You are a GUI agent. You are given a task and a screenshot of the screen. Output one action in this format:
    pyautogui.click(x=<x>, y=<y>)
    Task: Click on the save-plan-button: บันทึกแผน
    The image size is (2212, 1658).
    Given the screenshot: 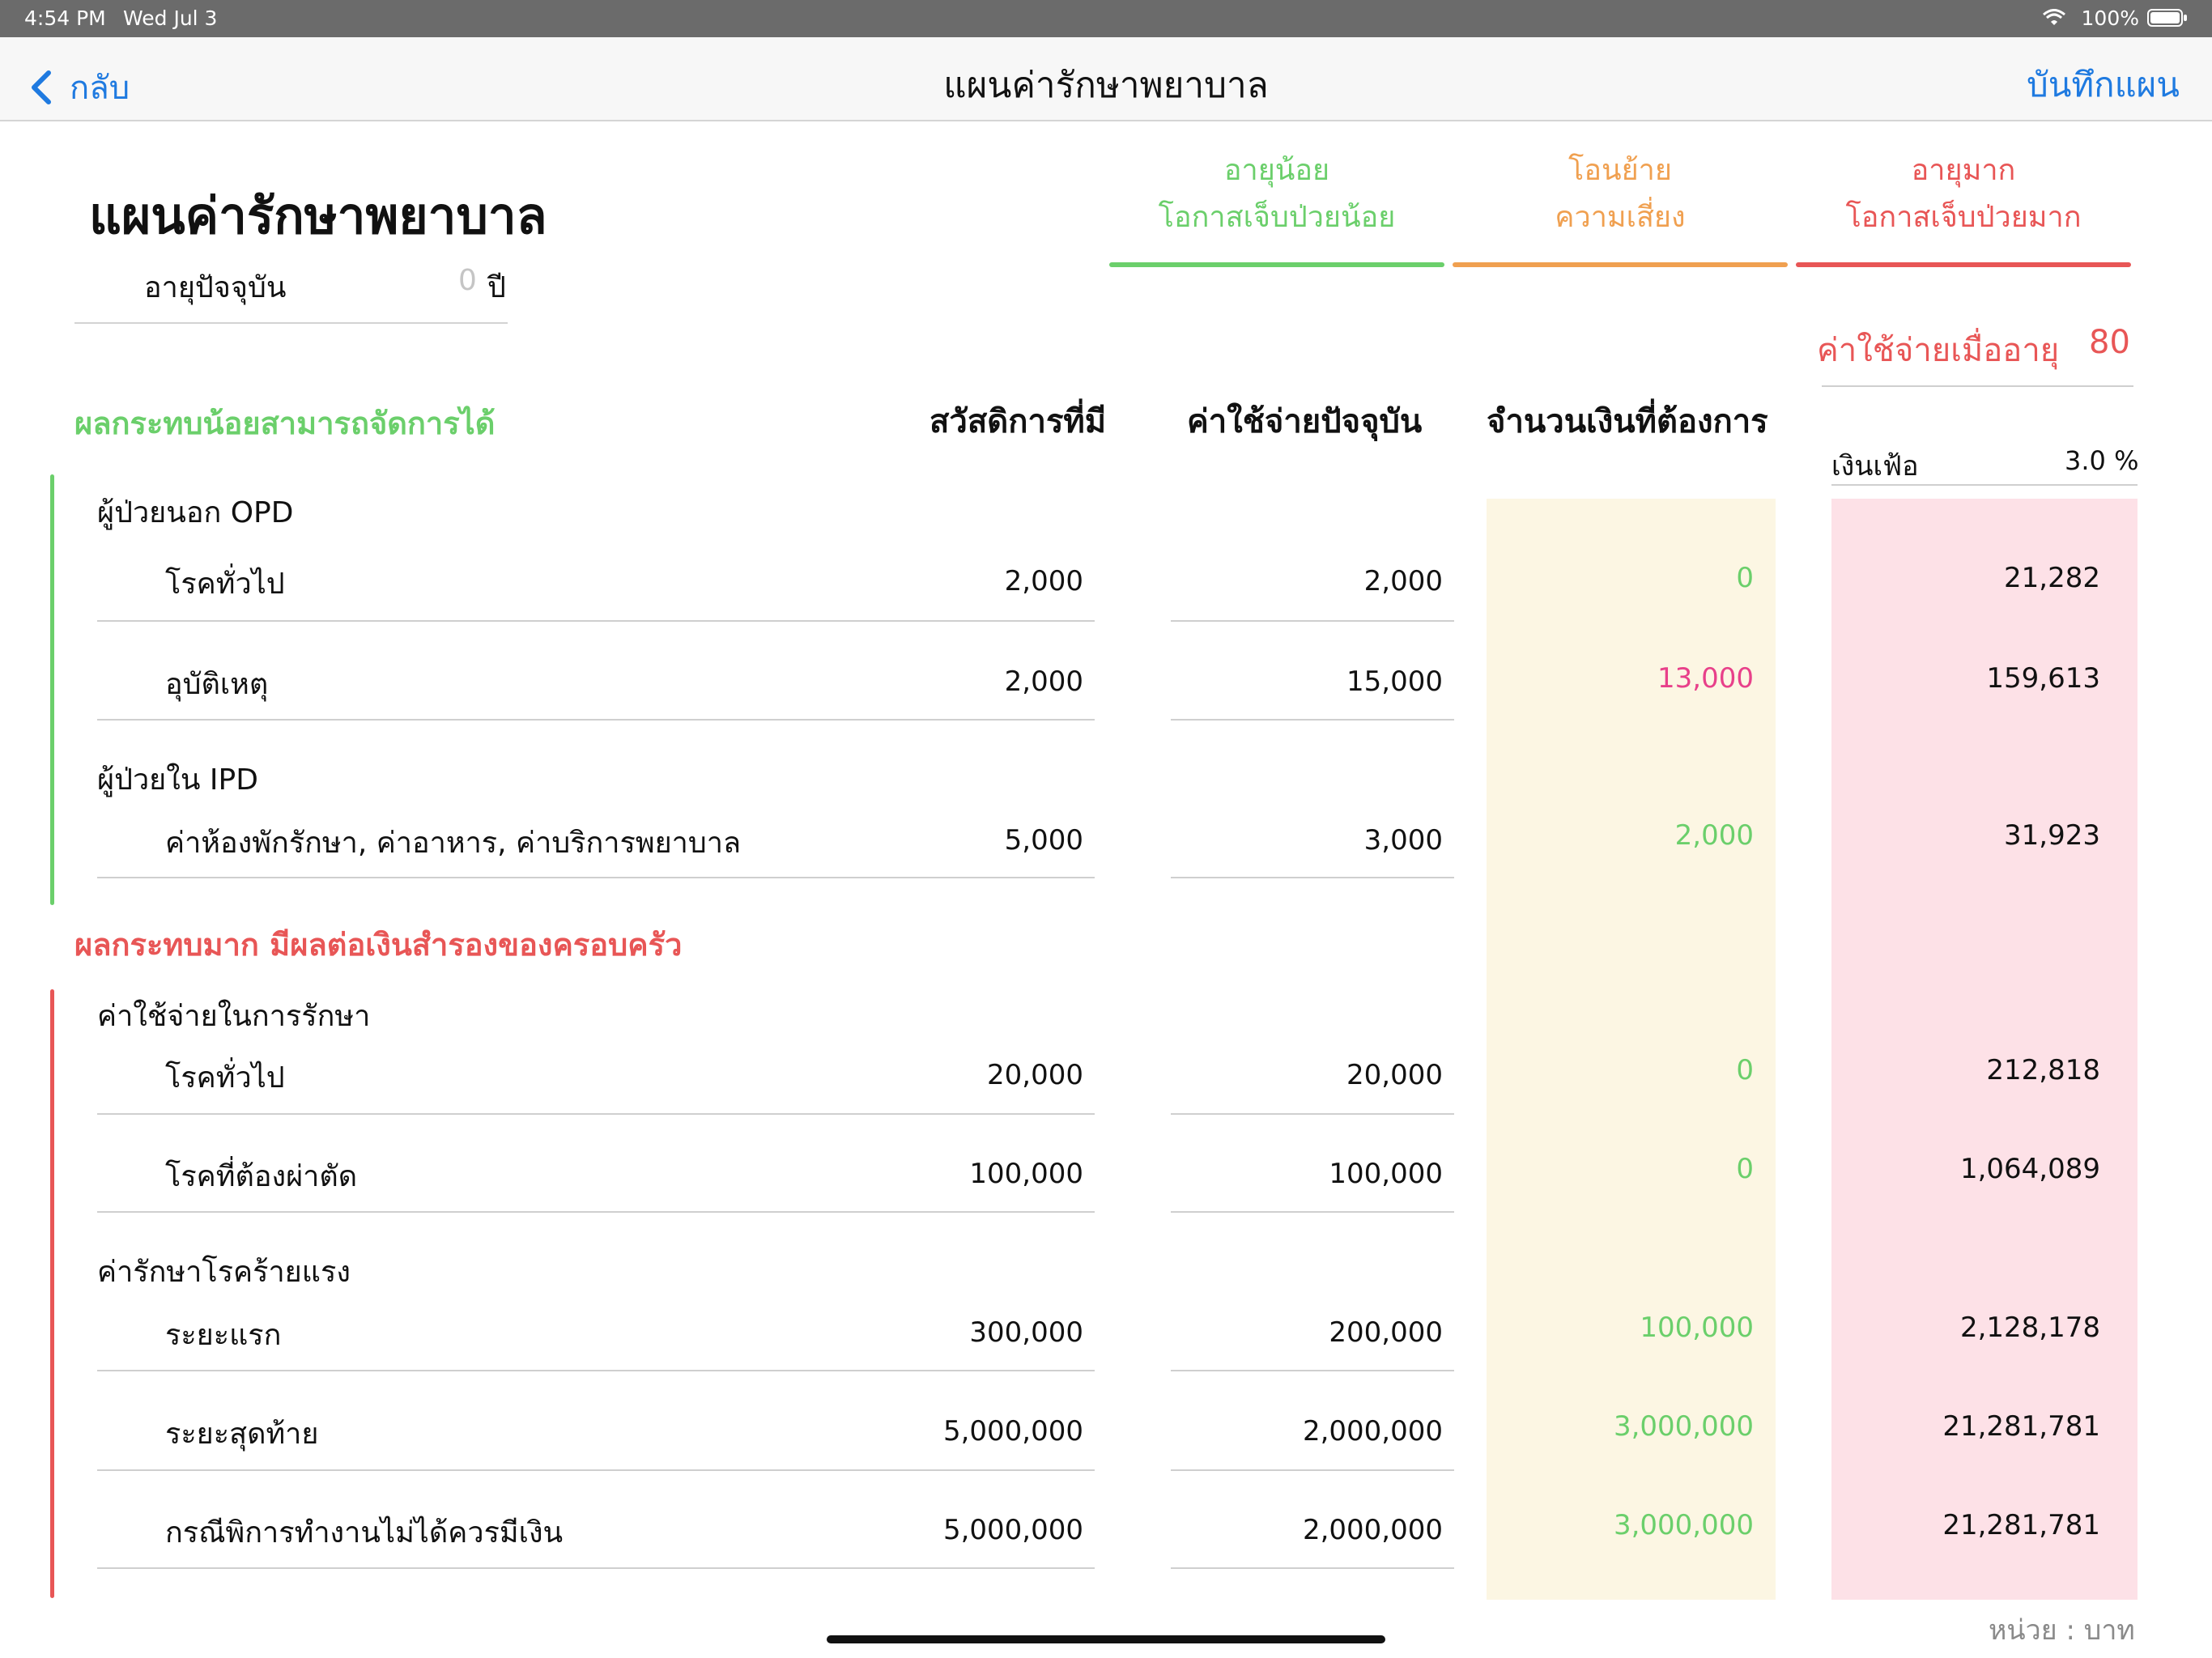 What is the action you would take?
    pyautogui.click(x=2103, y=85)
    